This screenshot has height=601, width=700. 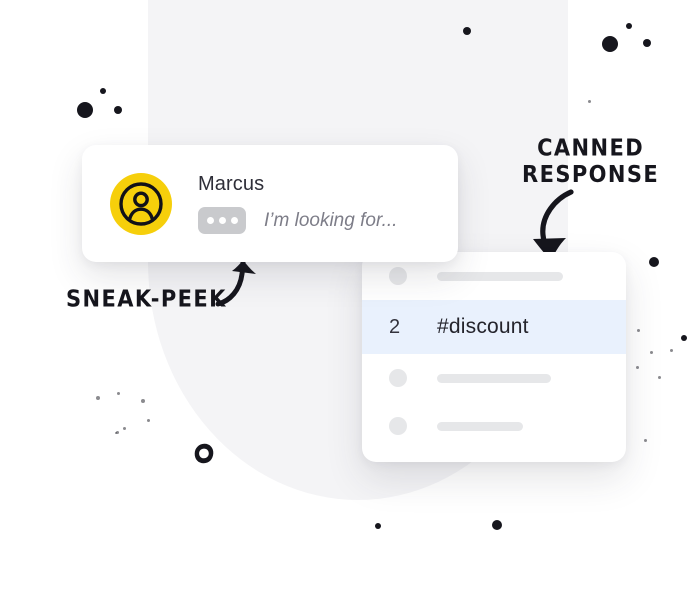 What do you see at coordinates (231, 184) in the screenshot?
I see `sneak-peek-visitor-name: Marcus` at bounding box center [231, 184].